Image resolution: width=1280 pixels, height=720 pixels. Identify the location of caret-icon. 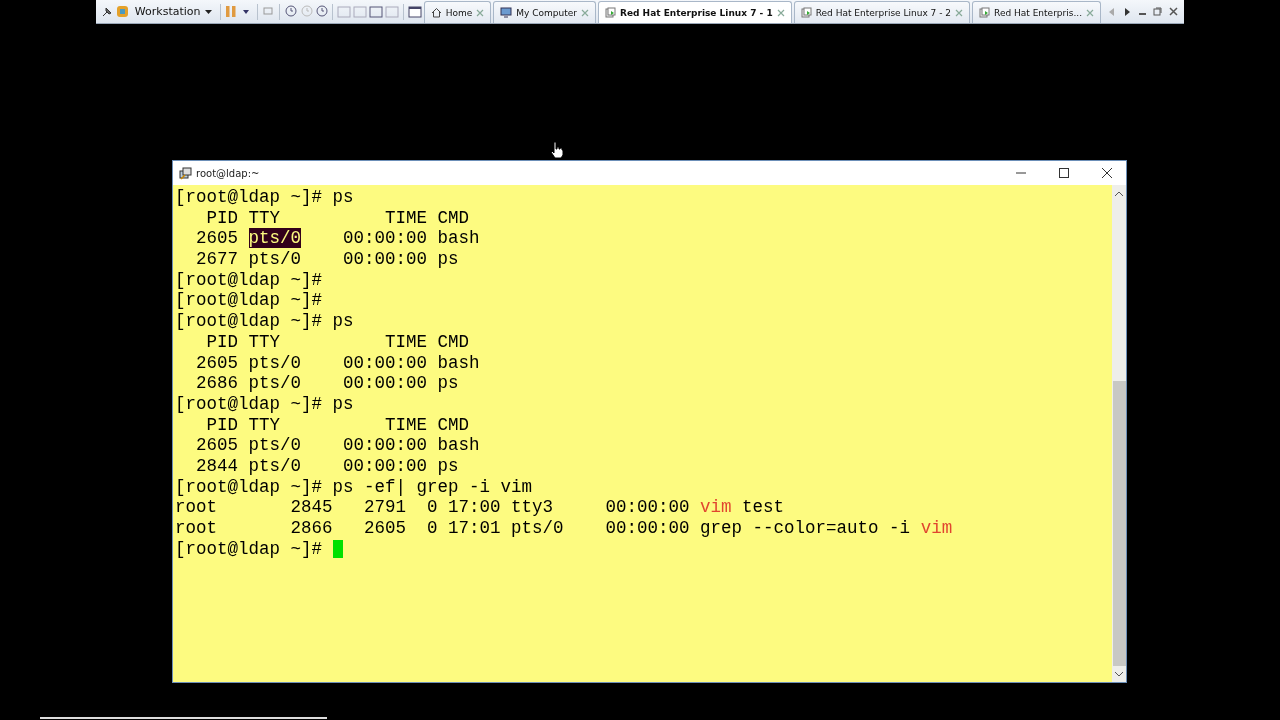
(208, 11).